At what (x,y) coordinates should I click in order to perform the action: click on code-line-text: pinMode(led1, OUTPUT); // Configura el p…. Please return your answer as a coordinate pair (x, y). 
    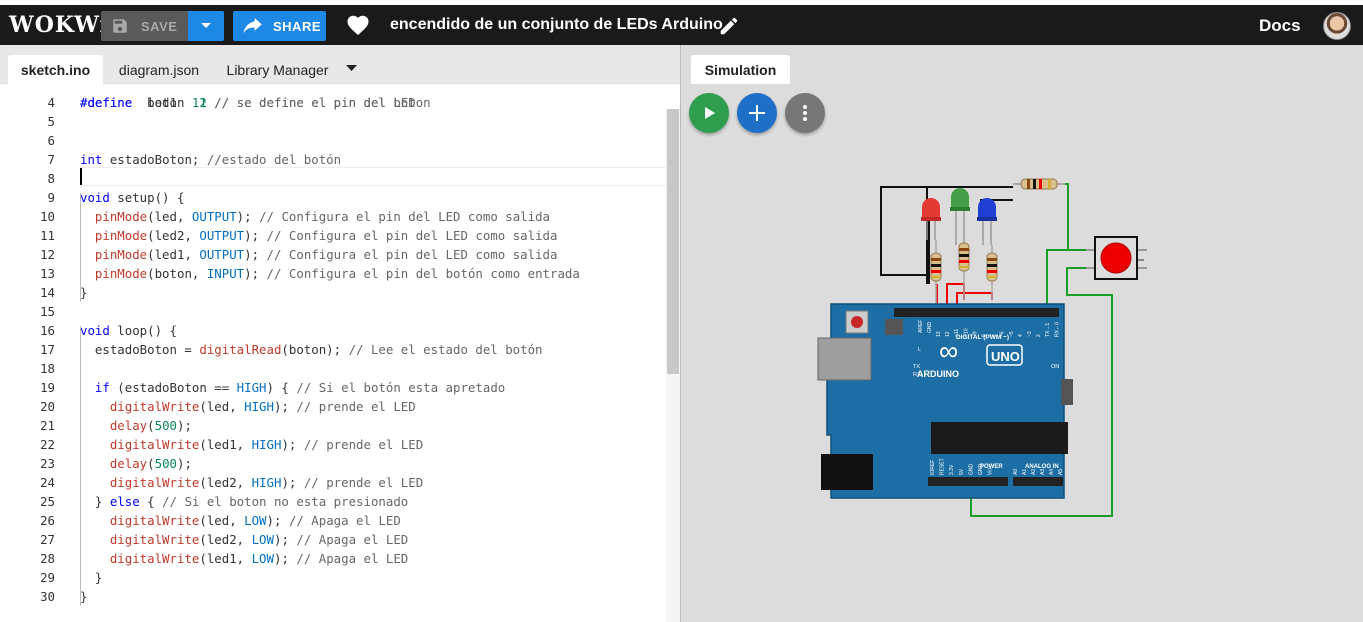
    Looking at the image, I should click on (326, 254).